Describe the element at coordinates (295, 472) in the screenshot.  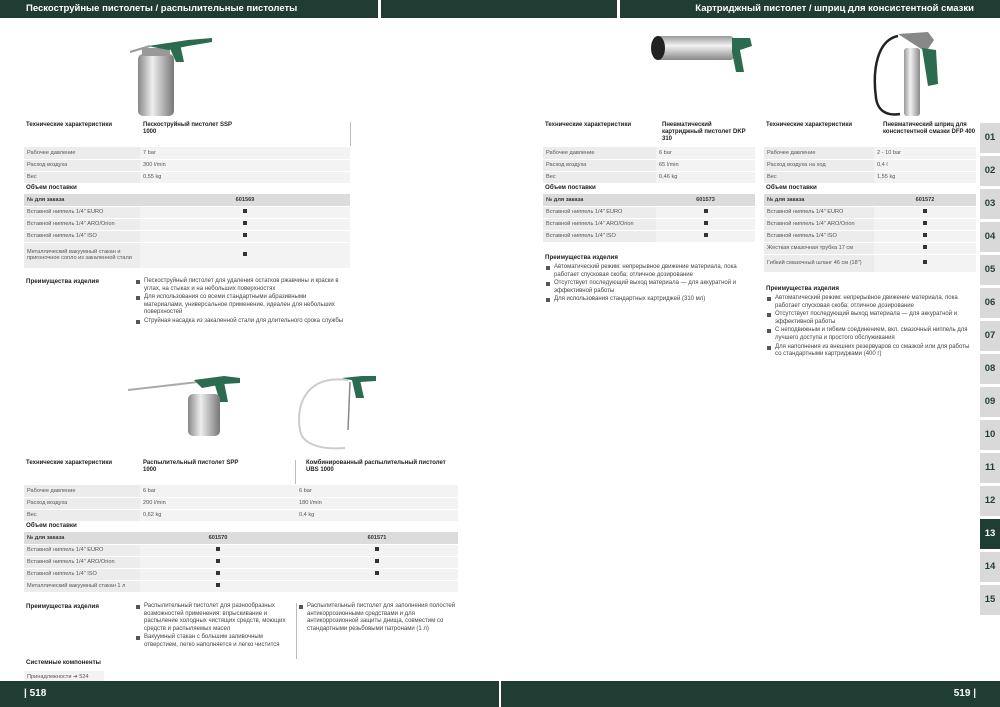
I see `divider` at that location.